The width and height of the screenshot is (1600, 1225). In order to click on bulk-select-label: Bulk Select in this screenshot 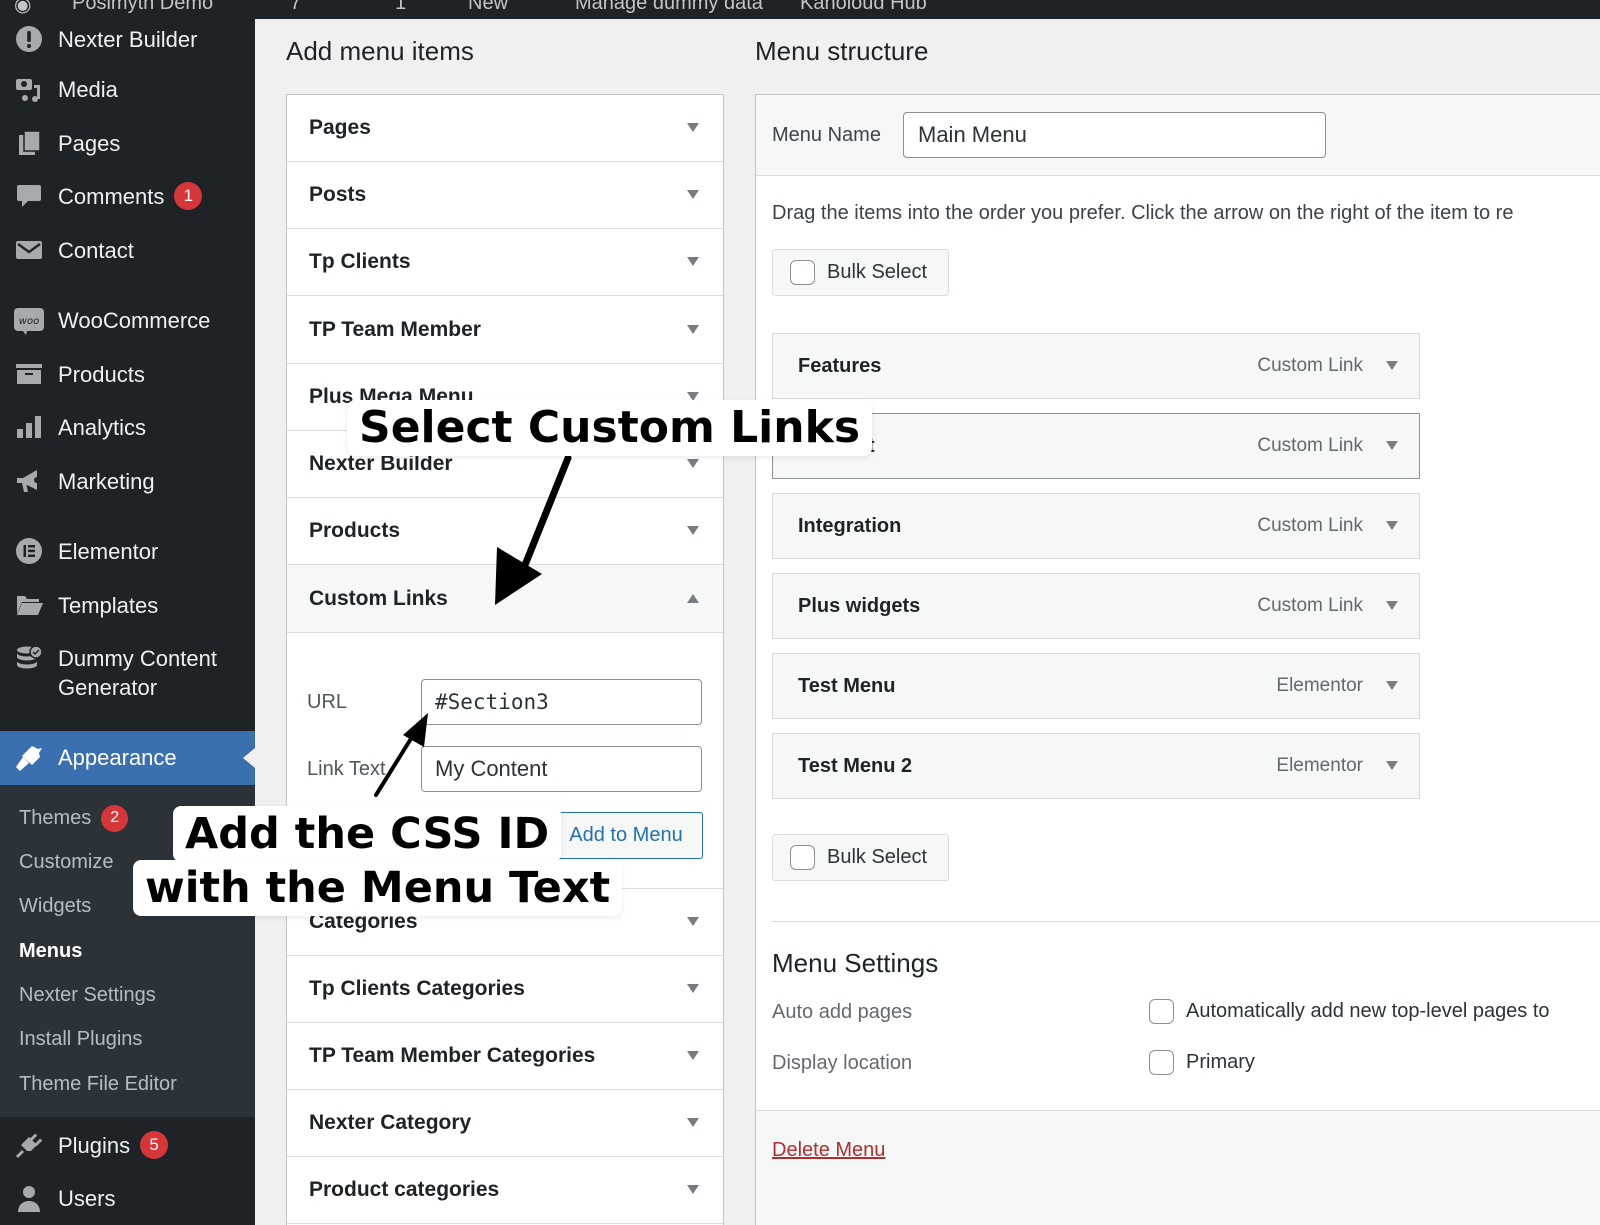, I will do `click(877, 857)`.